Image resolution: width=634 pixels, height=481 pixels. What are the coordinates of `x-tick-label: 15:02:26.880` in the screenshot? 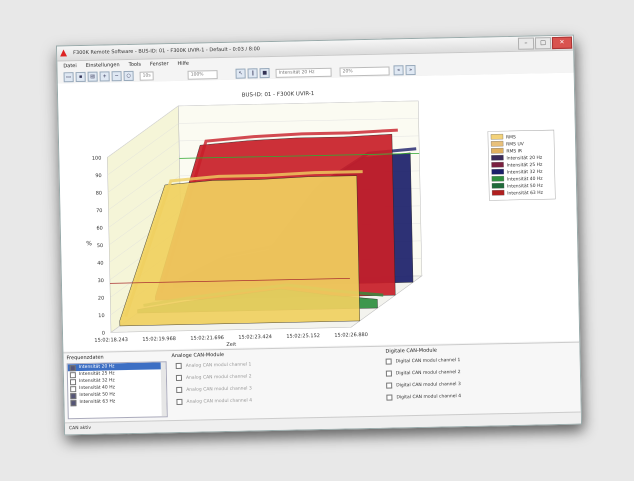 It's located at (351, 335).